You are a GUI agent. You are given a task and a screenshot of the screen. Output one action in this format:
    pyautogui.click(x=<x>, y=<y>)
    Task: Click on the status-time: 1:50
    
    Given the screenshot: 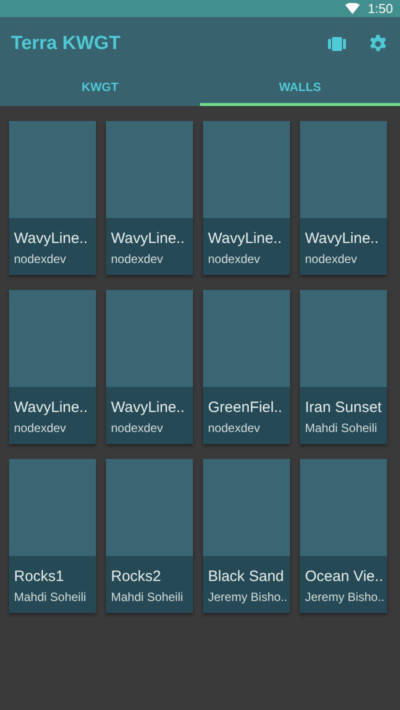 What is the action you would take?
    pyautogui.click(x=380, y=8)
    